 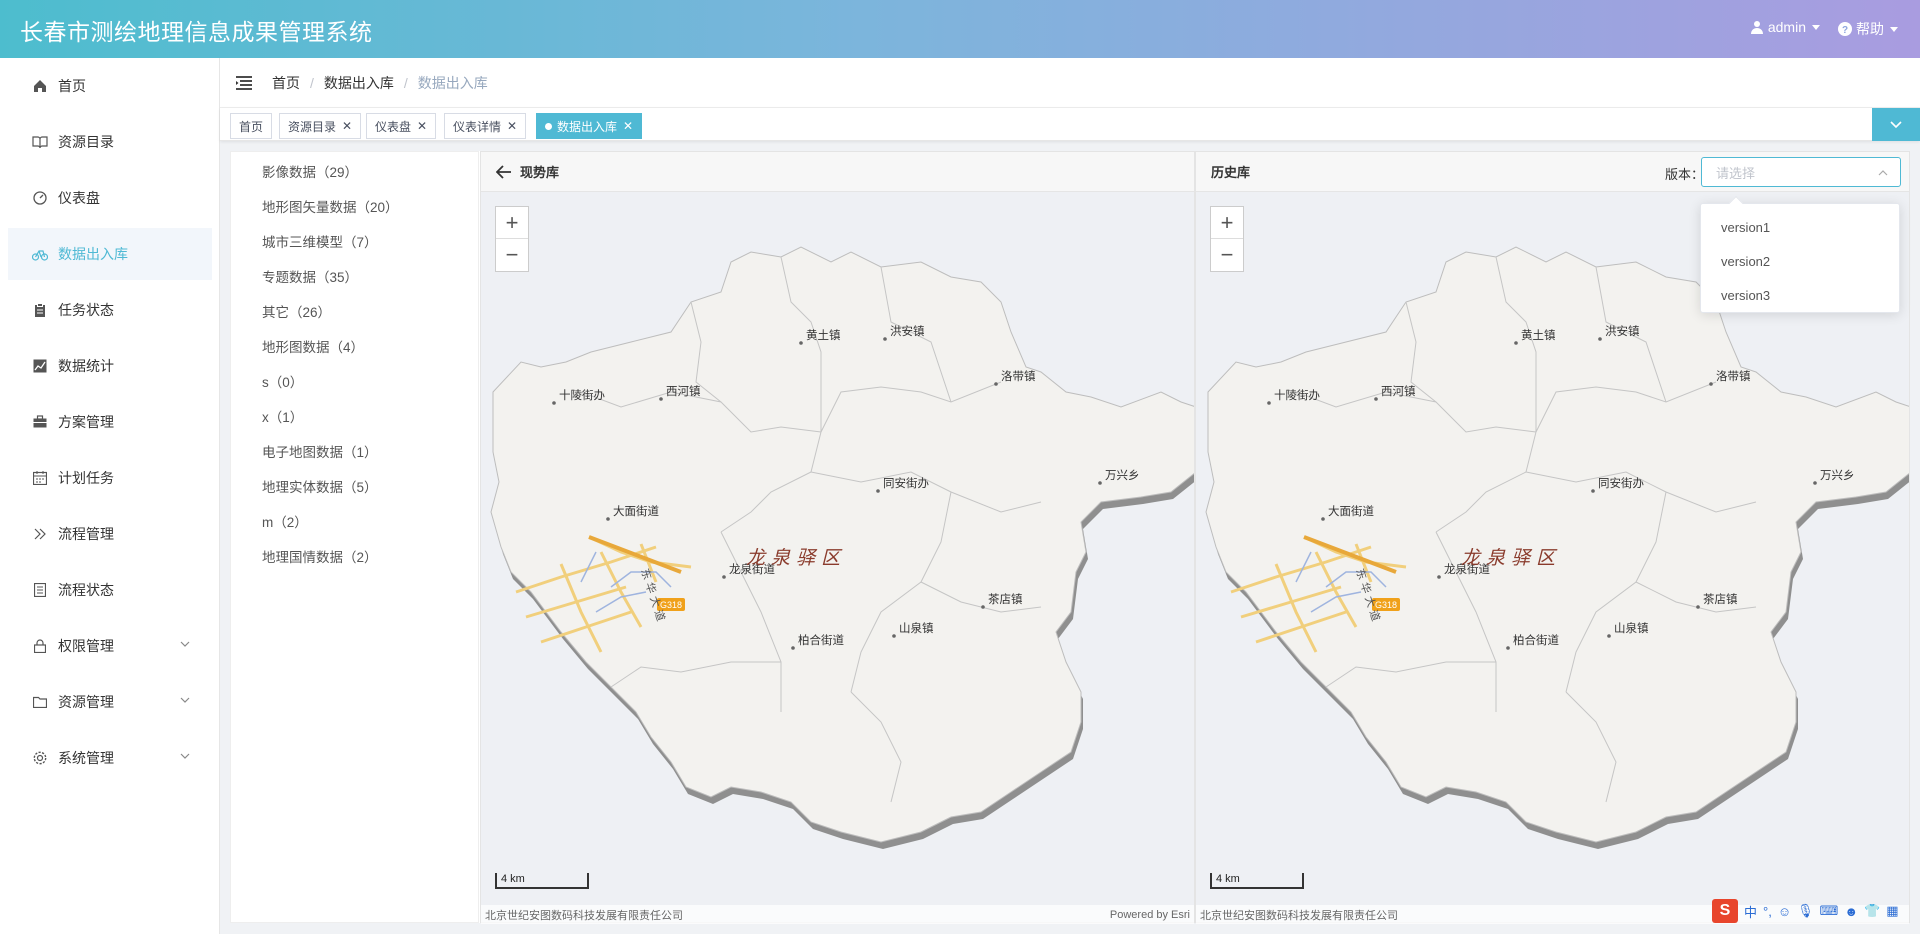 What do you see at coordinates (110, 86) in the screenshot?
I see `sidebar-item-home: 首页` at bounding box center [110, 86].